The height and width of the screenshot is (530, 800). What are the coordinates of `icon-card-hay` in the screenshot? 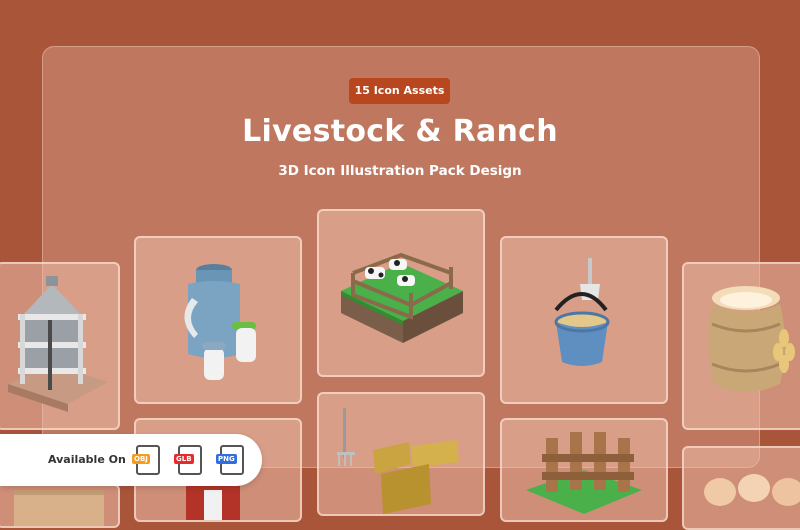 It's located at (401, 454).